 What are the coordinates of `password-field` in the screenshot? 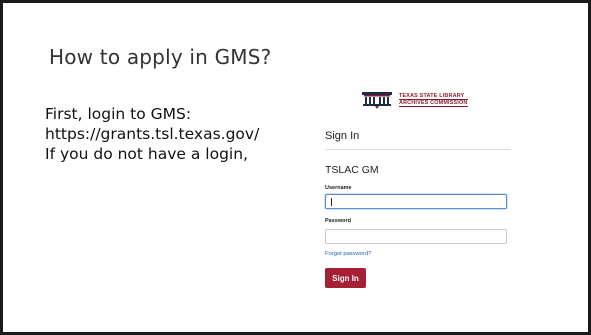 It's located at (416, 236).